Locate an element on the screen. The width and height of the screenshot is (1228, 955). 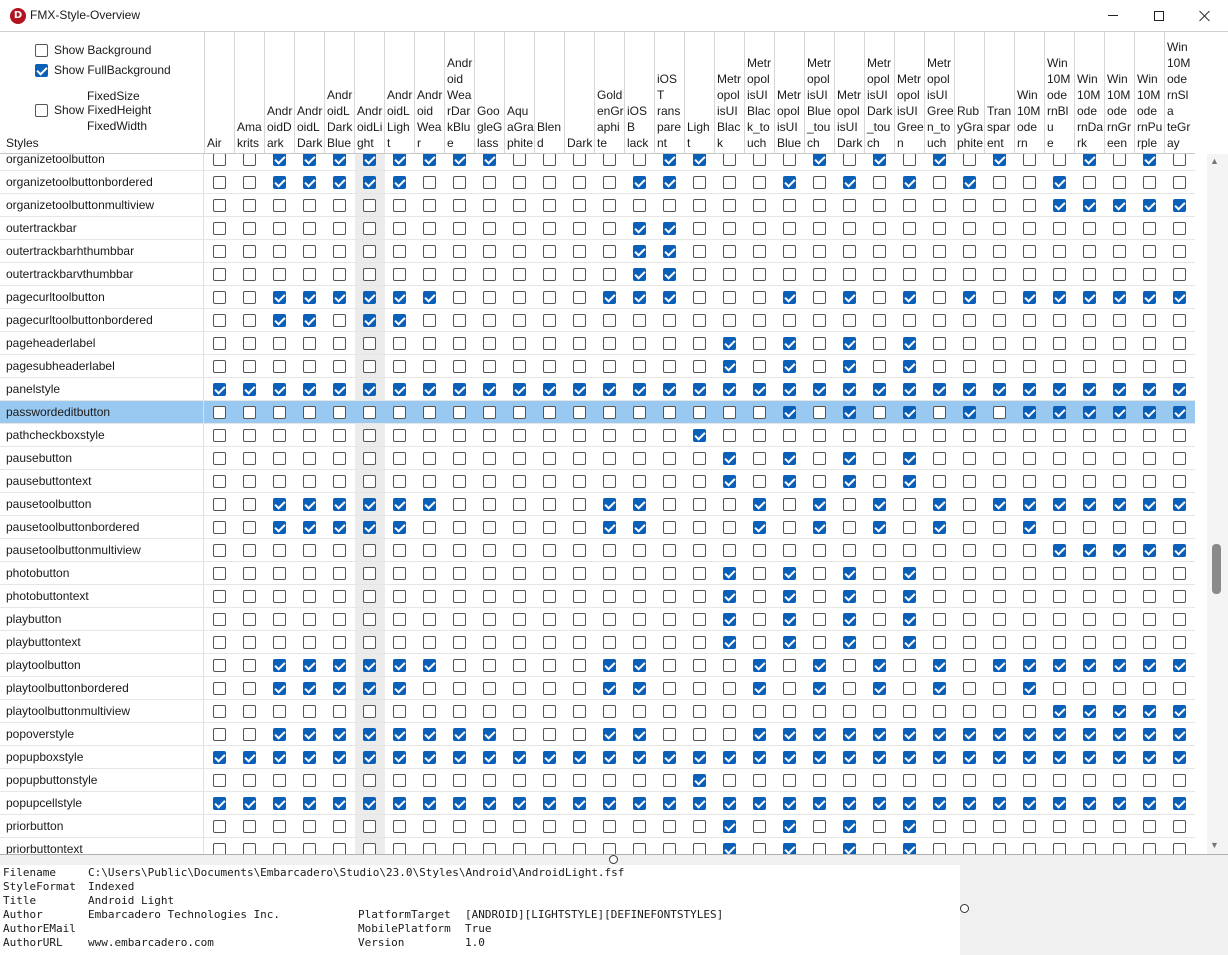
column-header-28: Win 10M ode rnBlu e is located at coordinates (1059, 92).